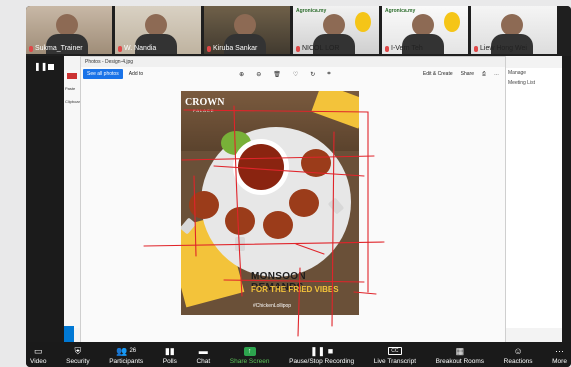 This screenshot has height=367, width=571. What do you see at coordinates (395, 351) in the screenshot?
I see `cc-icon: CC` at bounding box center [395, 351].